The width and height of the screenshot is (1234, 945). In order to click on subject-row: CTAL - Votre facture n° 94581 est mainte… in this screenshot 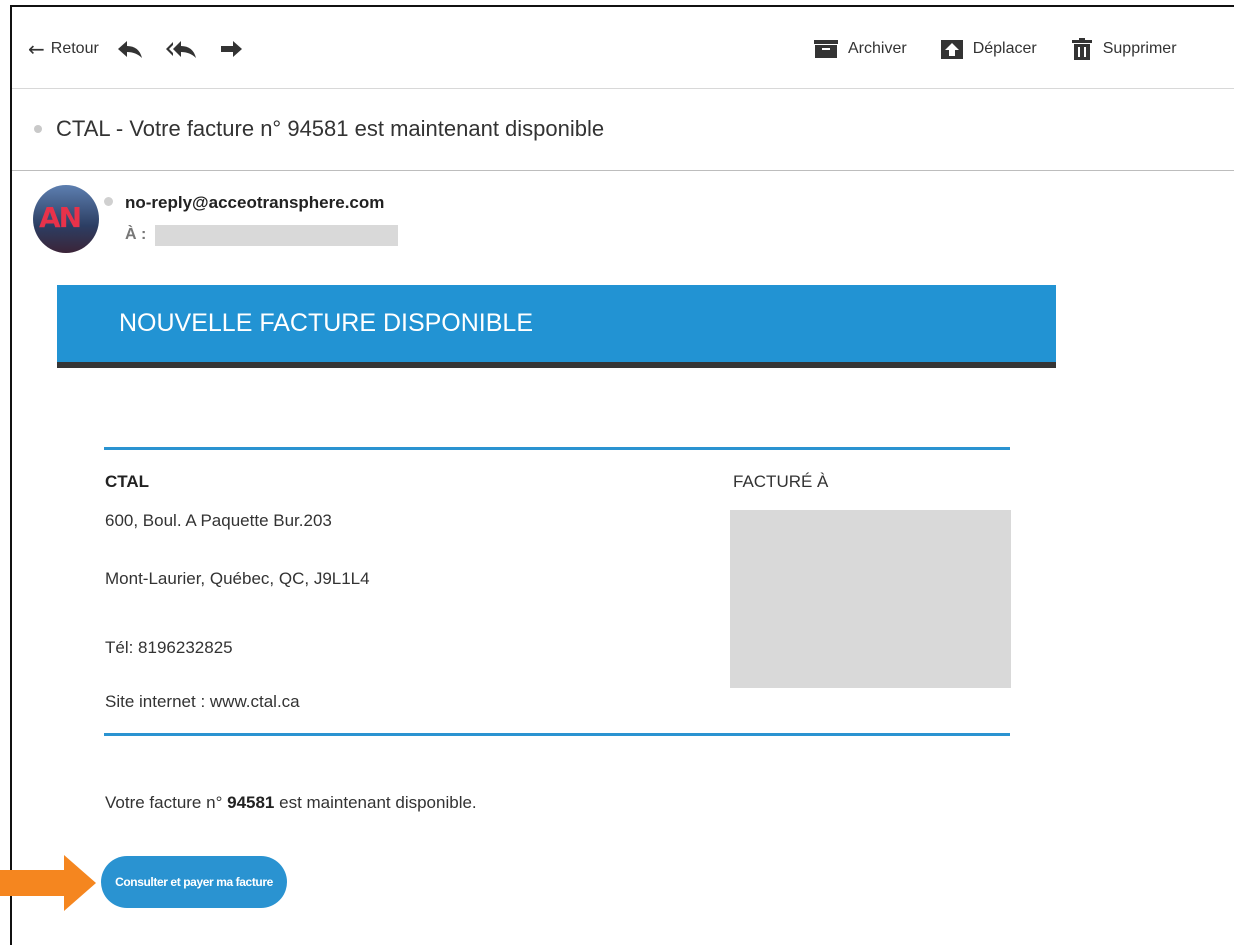, I will do `click(319, 129)`.